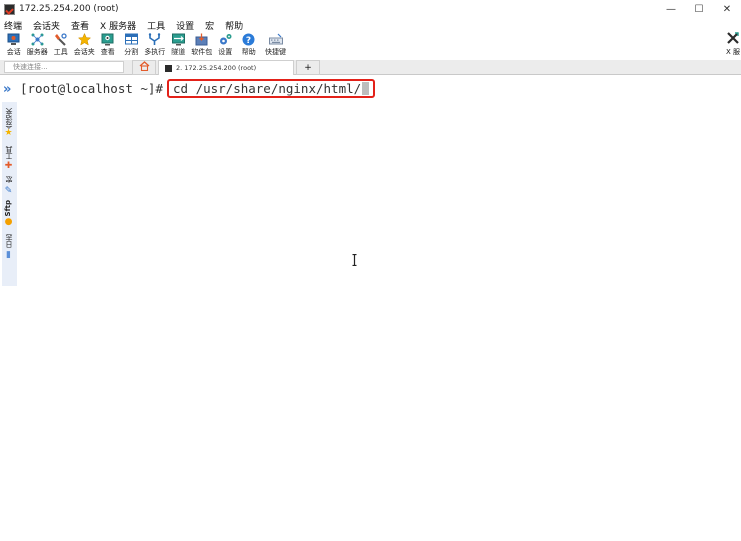 Image resolution: width=741 pixels, height=541 pixels. I want to click on menu-macros: 宏, so click(209, 25).